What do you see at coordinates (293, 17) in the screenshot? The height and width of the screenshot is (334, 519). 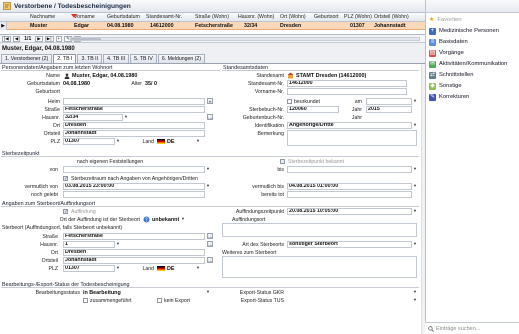 I see `col-ort: Ort (Wohn)` at bounding box center [293, 17].